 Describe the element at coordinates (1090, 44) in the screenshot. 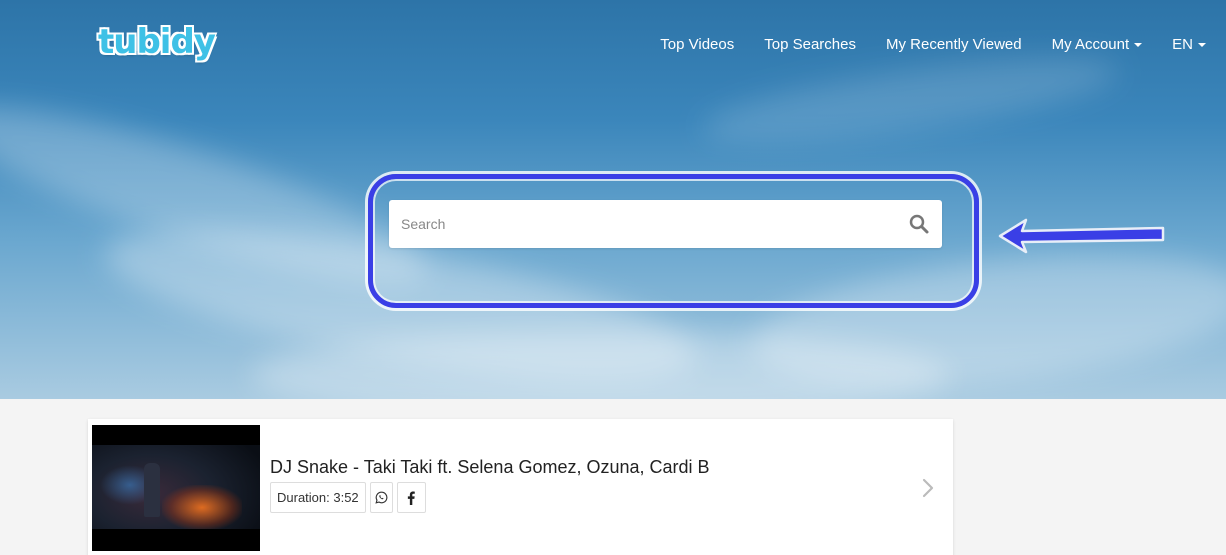

I see `nav-label: My Account` at that location.